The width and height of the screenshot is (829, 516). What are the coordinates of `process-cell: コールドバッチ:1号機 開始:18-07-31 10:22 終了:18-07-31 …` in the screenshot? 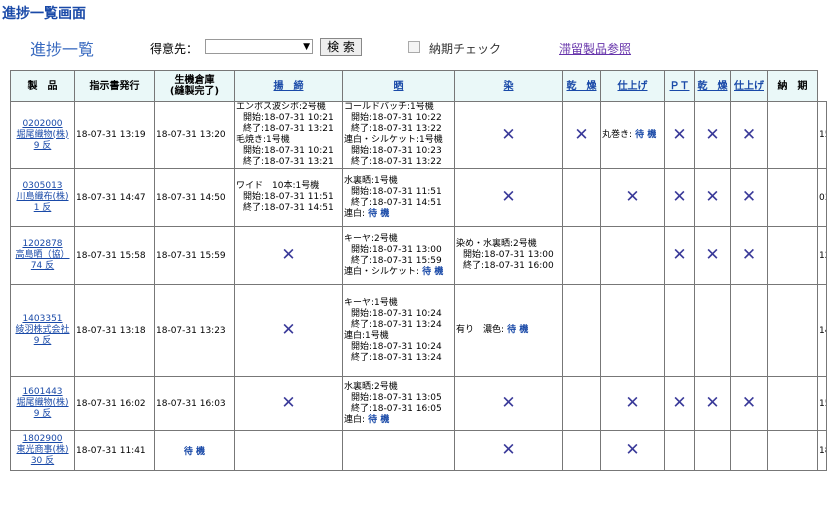 It's located at (398, 135).